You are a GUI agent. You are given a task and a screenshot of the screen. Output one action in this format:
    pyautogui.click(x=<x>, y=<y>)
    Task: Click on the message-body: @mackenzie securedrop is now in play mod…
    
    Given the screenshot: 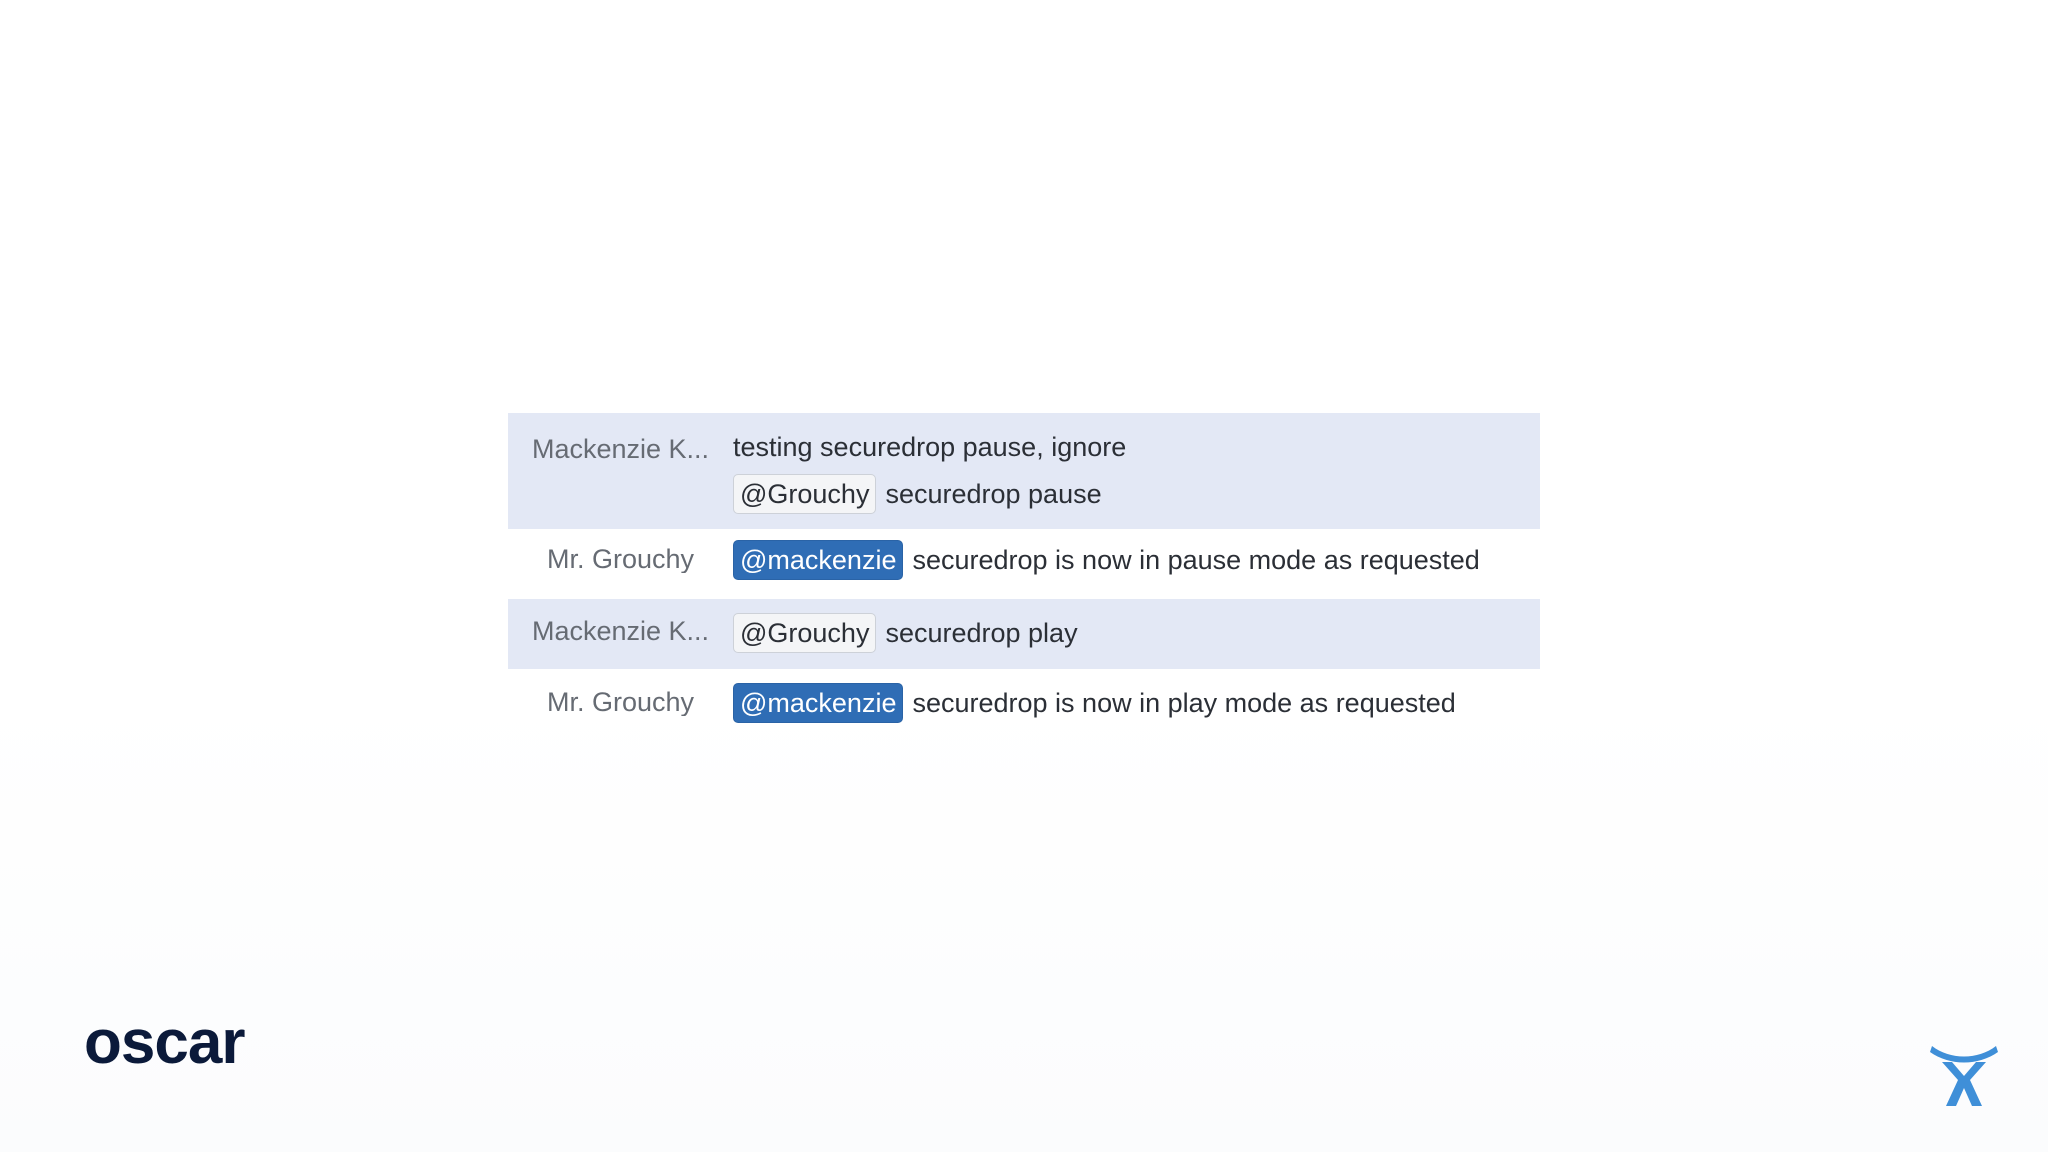 What is the action you would take?
    pyautogui.click(x=1136, y=703)
    